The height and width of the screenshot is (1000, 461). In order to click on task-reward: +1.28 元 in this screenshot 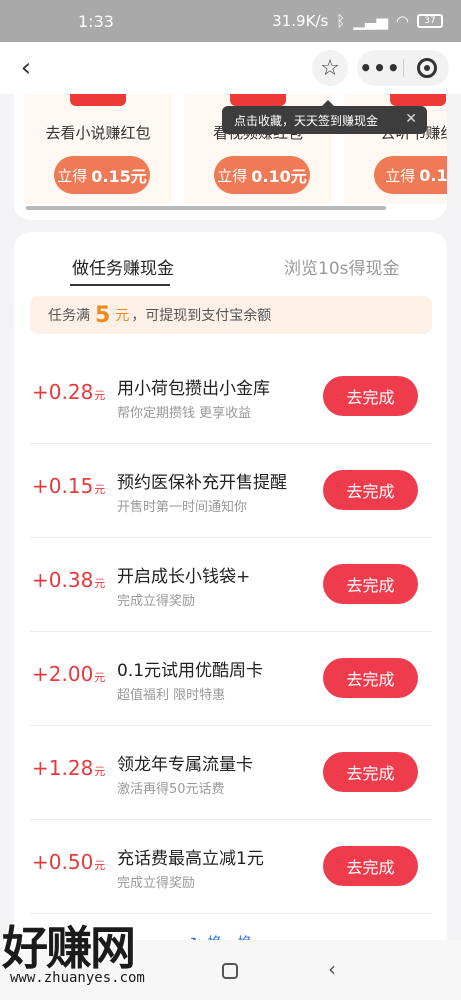, I will do `click(69, 768)`.